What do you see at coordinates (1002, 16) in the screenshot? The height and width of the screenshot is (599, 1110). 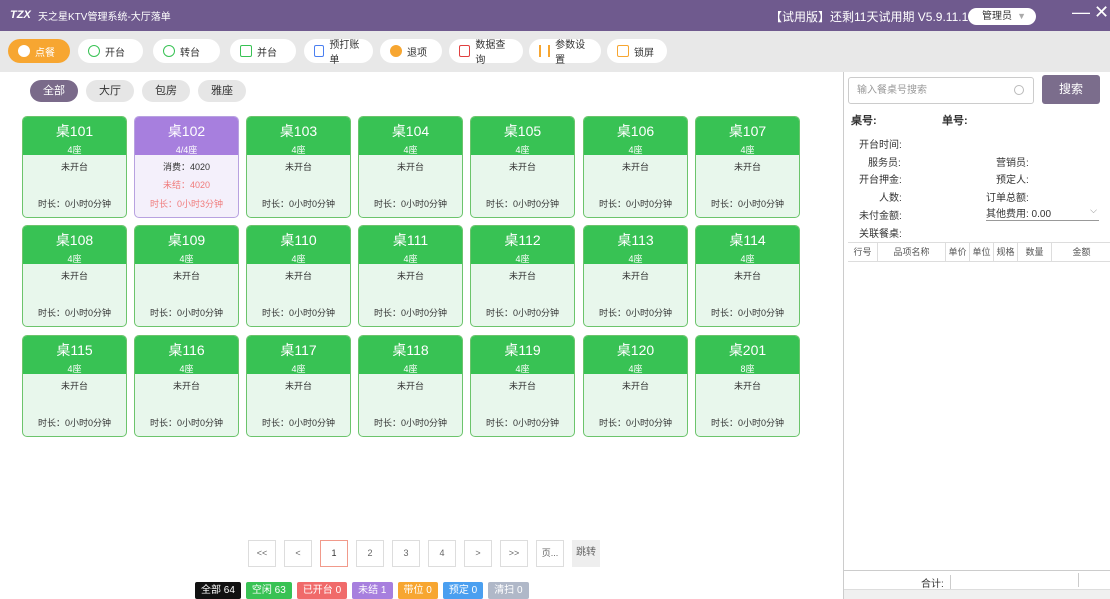 I see `user-dropdown: 管理员 ▼` at bounding box center [1002, 16].